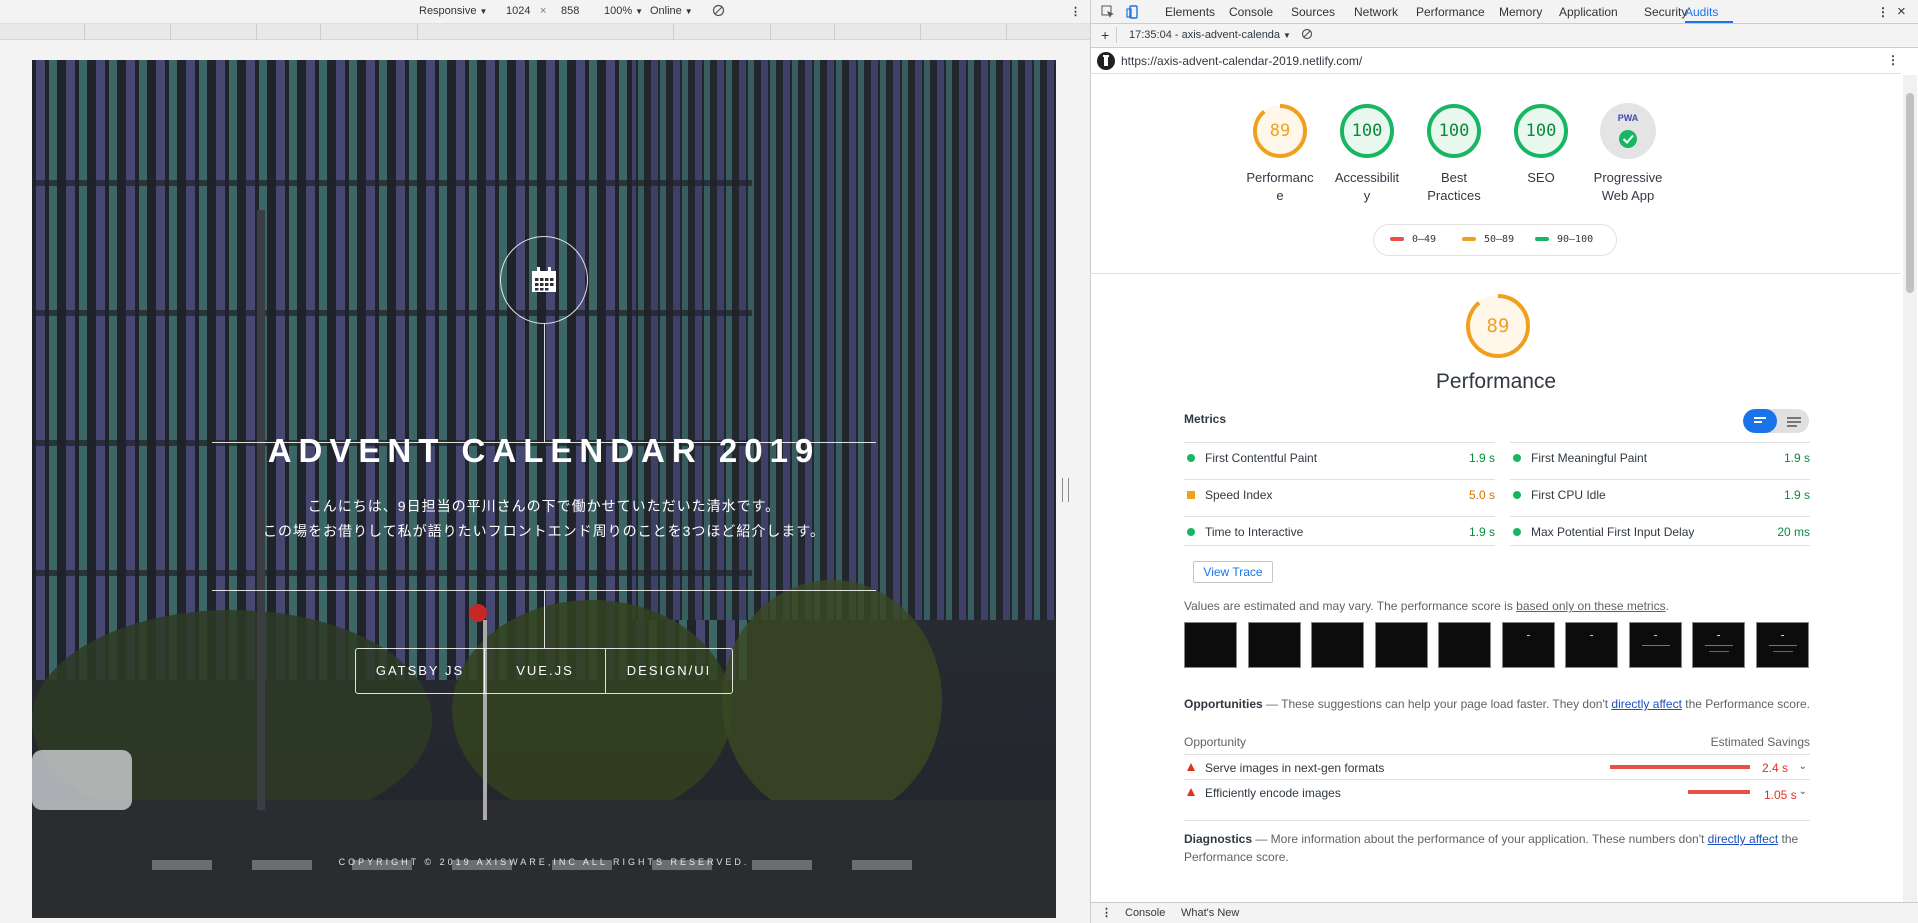 The width and height of the screenshot is (1918, 923). I want to click on tab-audits: Audits, so click(1701, 12).